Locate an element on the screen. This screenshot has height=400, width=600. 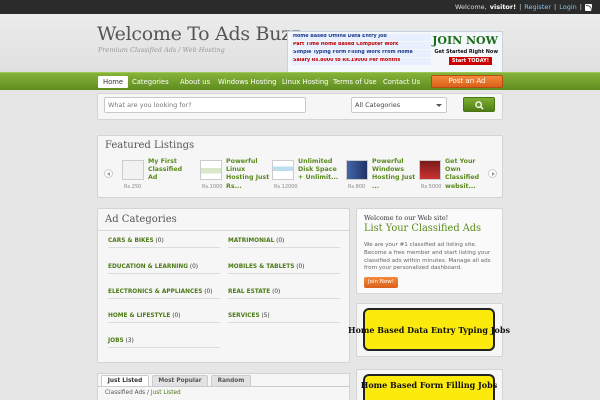
search-input: What are you looking for? is located at coordinates (205, 105).